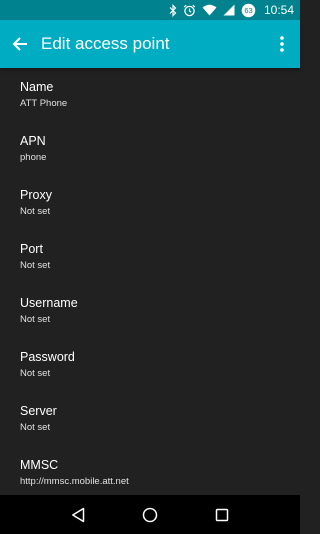 This screenshot has width=320, height=534. I want to click on field-value: http://mmsc.mobile.att.net, so click(74, 481).